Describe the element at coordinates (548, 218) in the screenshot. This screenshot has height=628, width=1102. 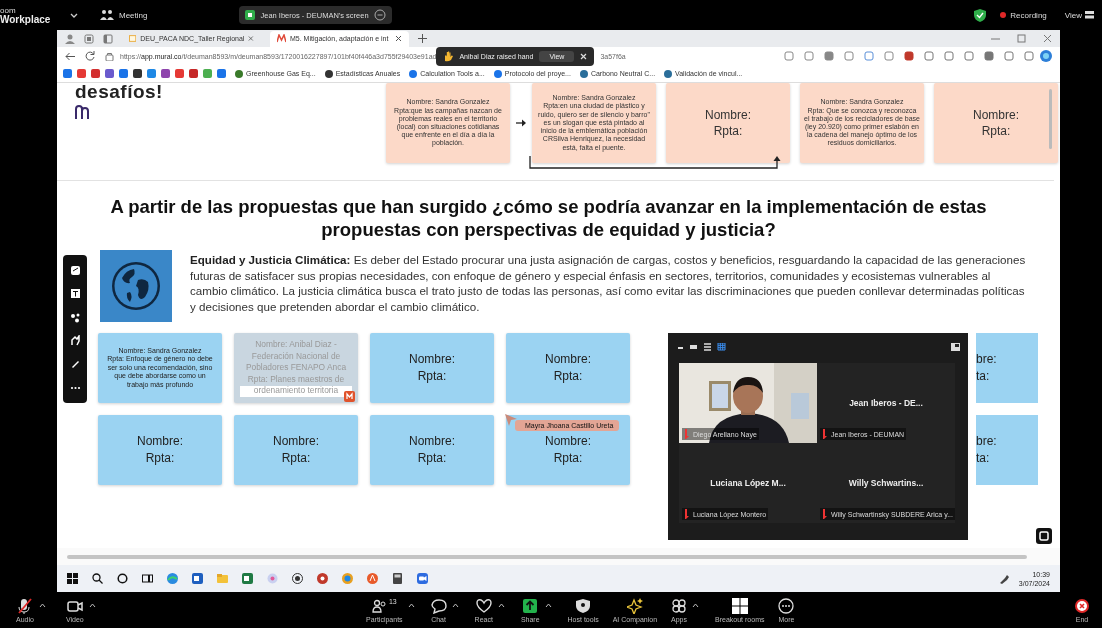
I see `question-heading: A partir de las propuestas que han surgido ¿cómo se podría avanzar en la implementación de estas propuestas con perspectivas de equidad y justicia?` at that location.